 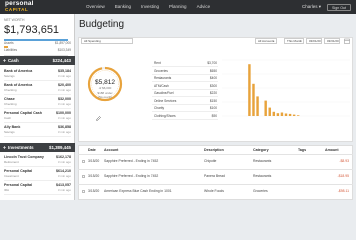 What do you see at coordinates (37, 102) in the screenshot?
I see `account-row: Chase Checking $32,000 3 min ago` at bounding box center [37, 102].